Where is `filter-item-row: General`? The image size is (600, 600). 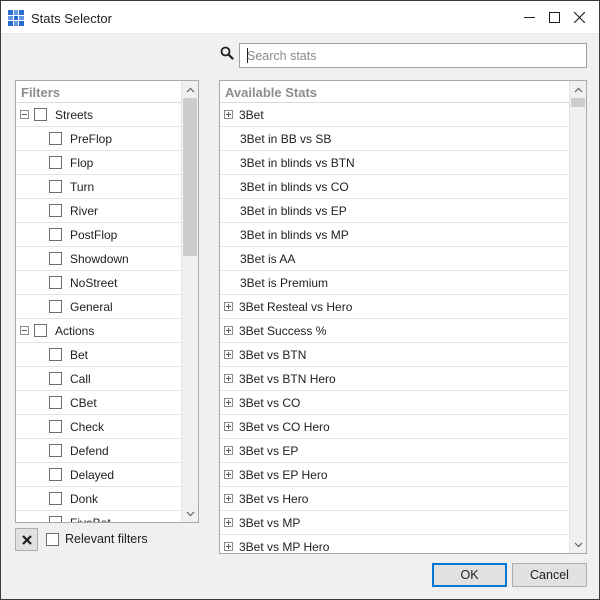 filter-item-row: General is located at coordinates (99, 307).